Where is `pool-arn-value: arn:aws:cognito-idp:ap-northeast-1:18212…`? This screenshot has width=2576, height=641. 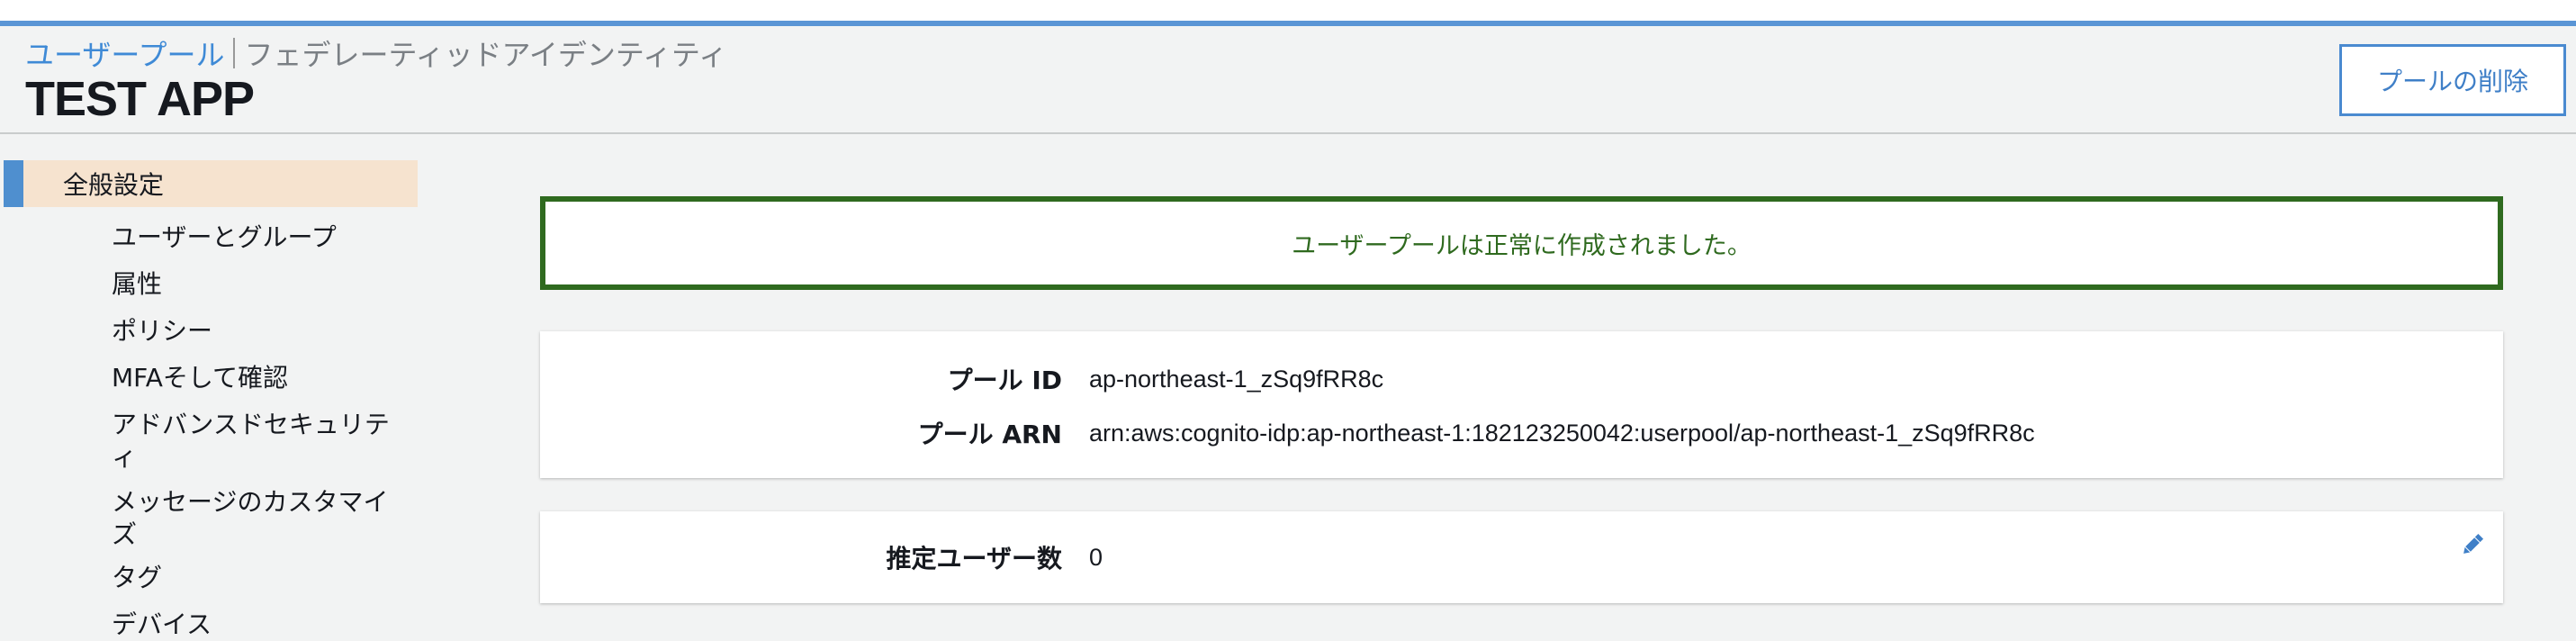 pool-arn-value: arn:aws:cognito-idp:ap-northeast-1:18212… is located at coordinates (1562, 433).